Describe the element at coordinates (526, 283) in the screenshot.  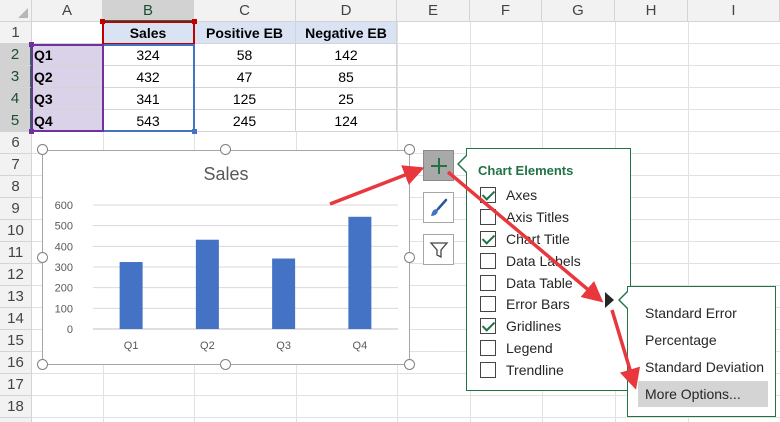
I see `option-data-table: Data Table` at that location.